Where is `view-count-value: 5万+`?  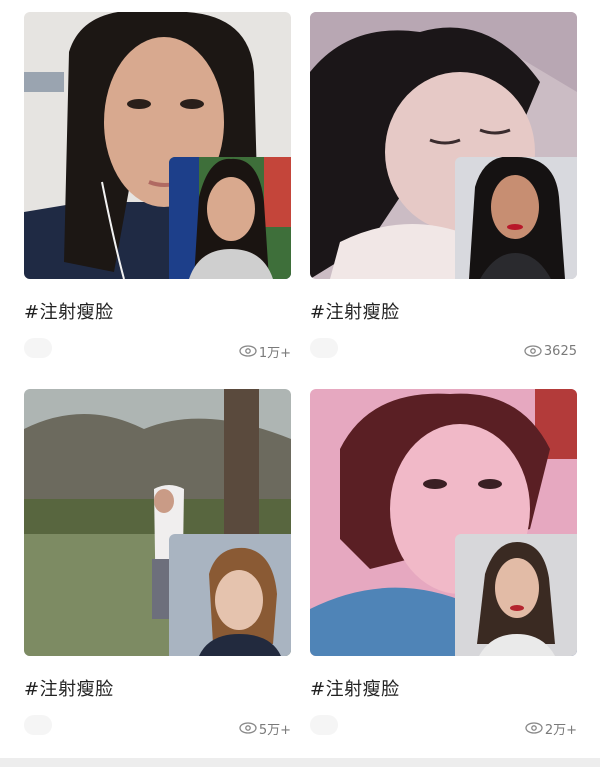 view-count-value: 5万+ is located at coordinates (274, 730).